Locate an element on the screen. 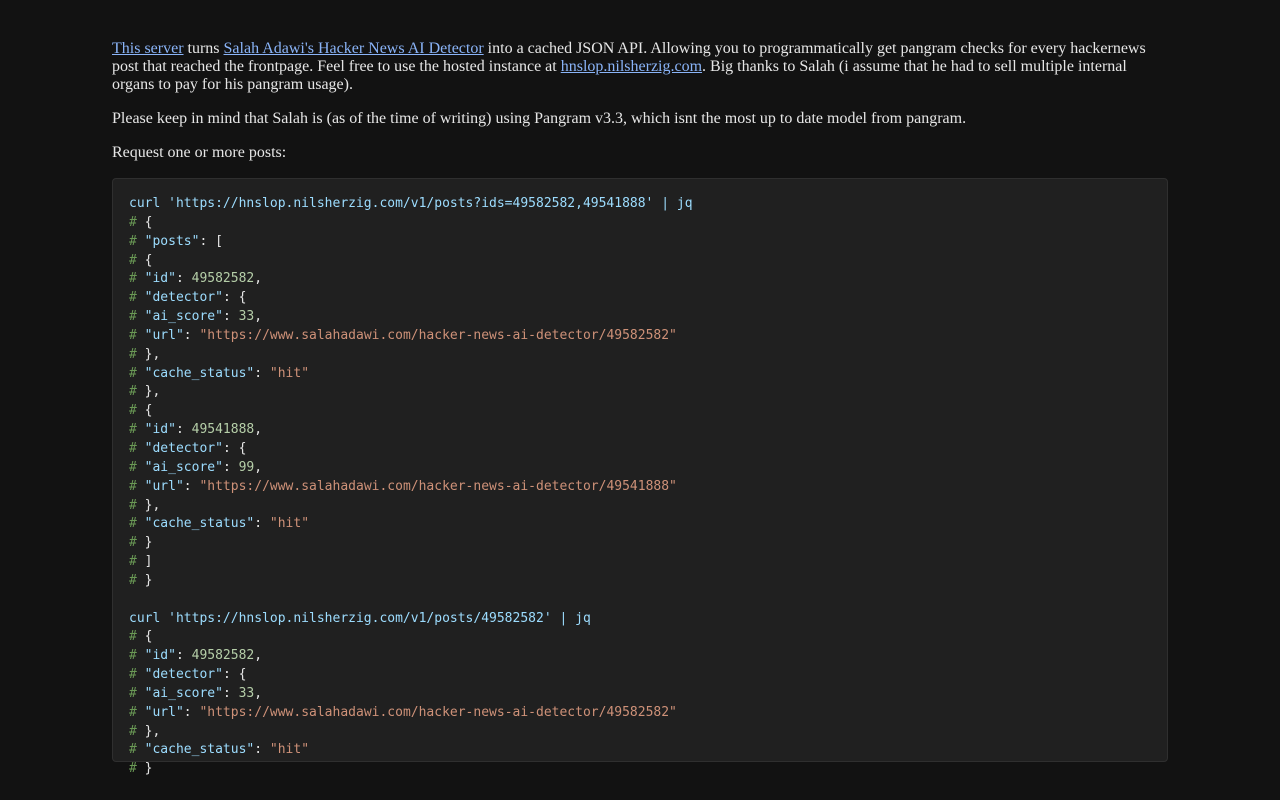  post1-id: 49582582 is located at coordinates (223, 279).